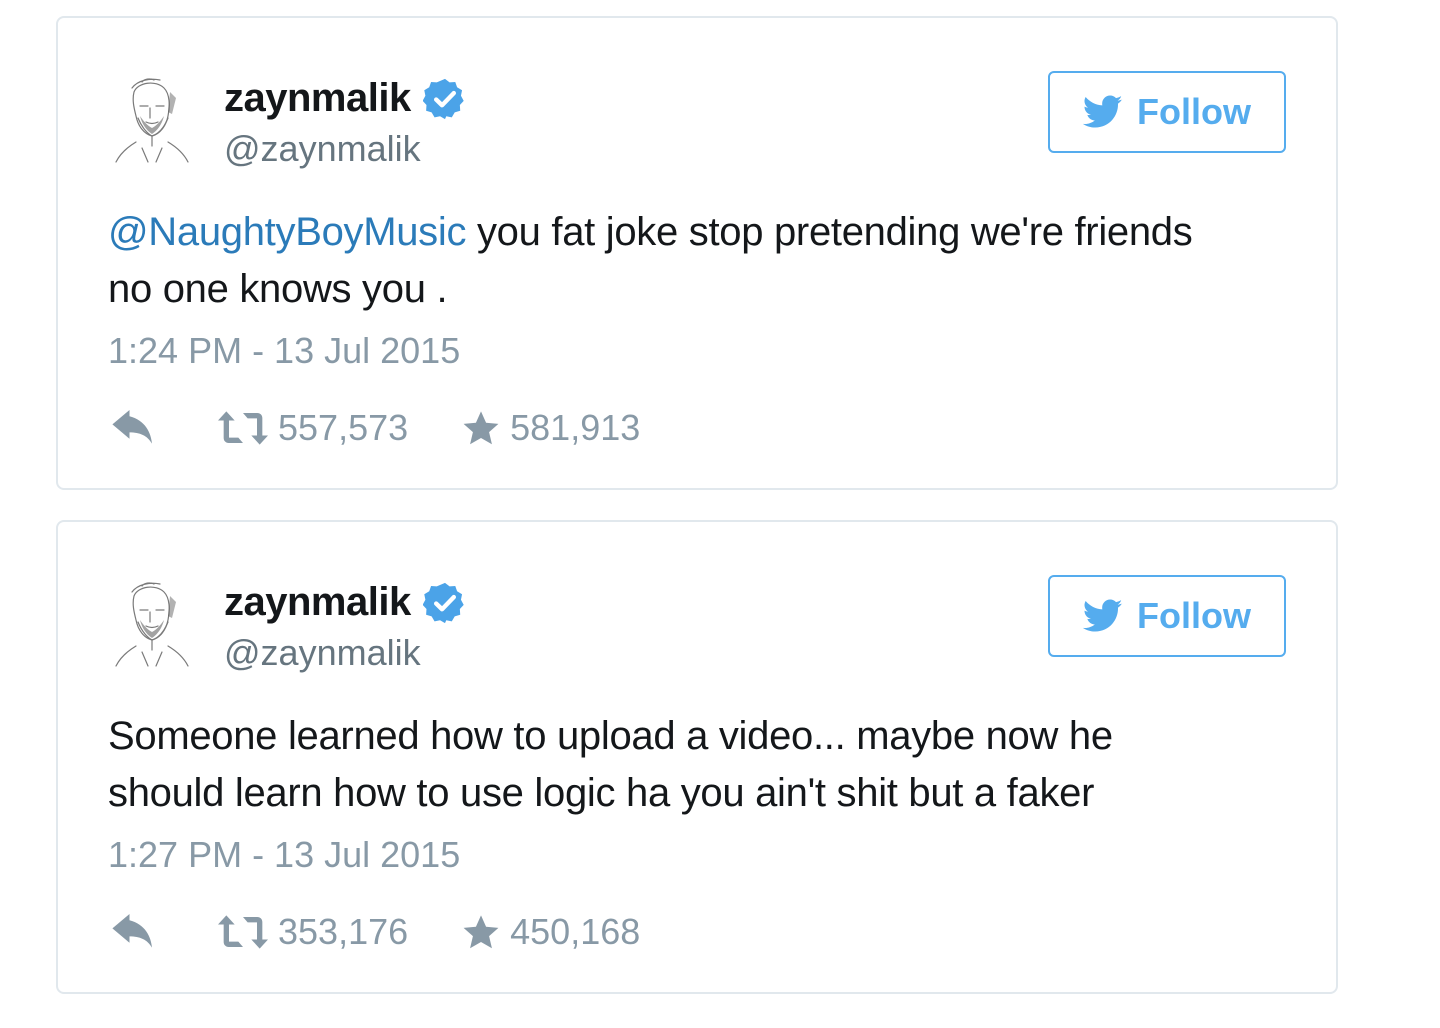 This screenshot has height=1028, width=1440. What do you see at coordinates (278, 289) in the screenshot?
I see `tweet-text-line2: no one knows you .` at bounding box center [278, 289].